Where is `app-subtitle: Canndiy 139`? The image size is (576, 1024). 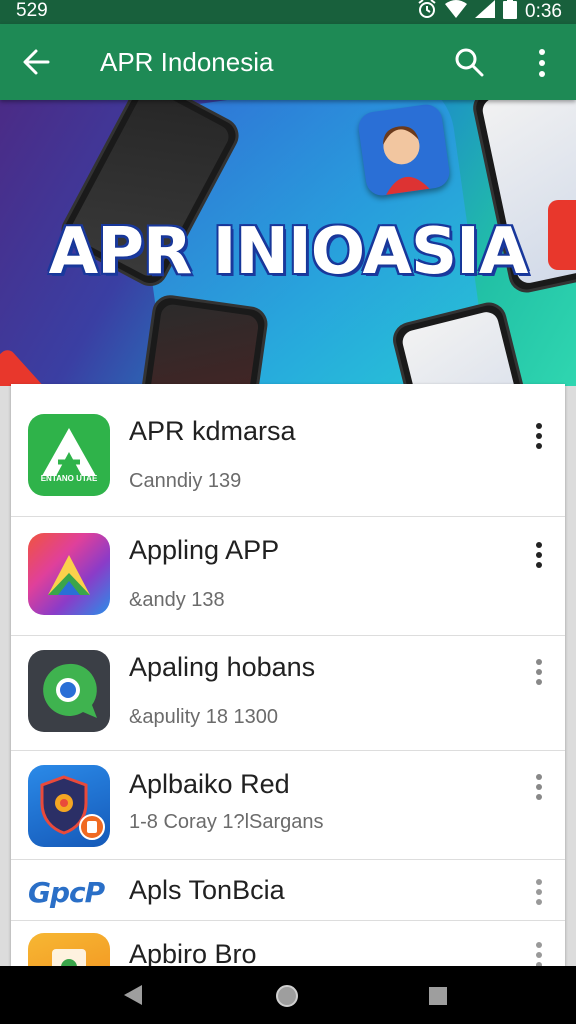
app-subtitle: Canndiy 139 is located at coordinates (185, 481).